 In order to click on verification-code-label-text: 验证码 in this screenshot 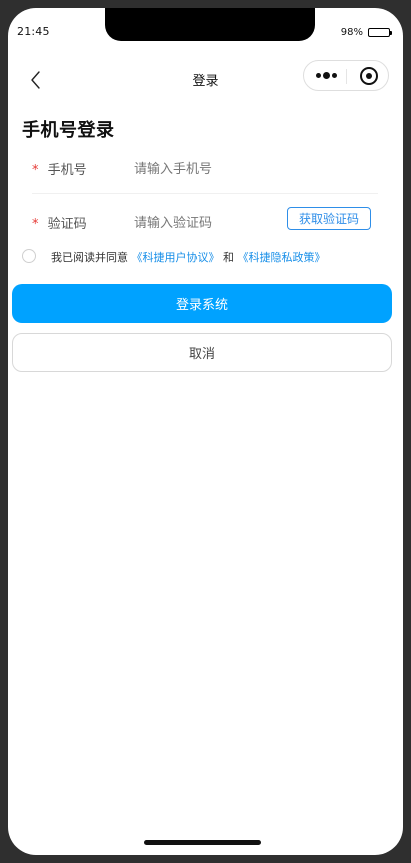, I will do `click(67, 224)`.